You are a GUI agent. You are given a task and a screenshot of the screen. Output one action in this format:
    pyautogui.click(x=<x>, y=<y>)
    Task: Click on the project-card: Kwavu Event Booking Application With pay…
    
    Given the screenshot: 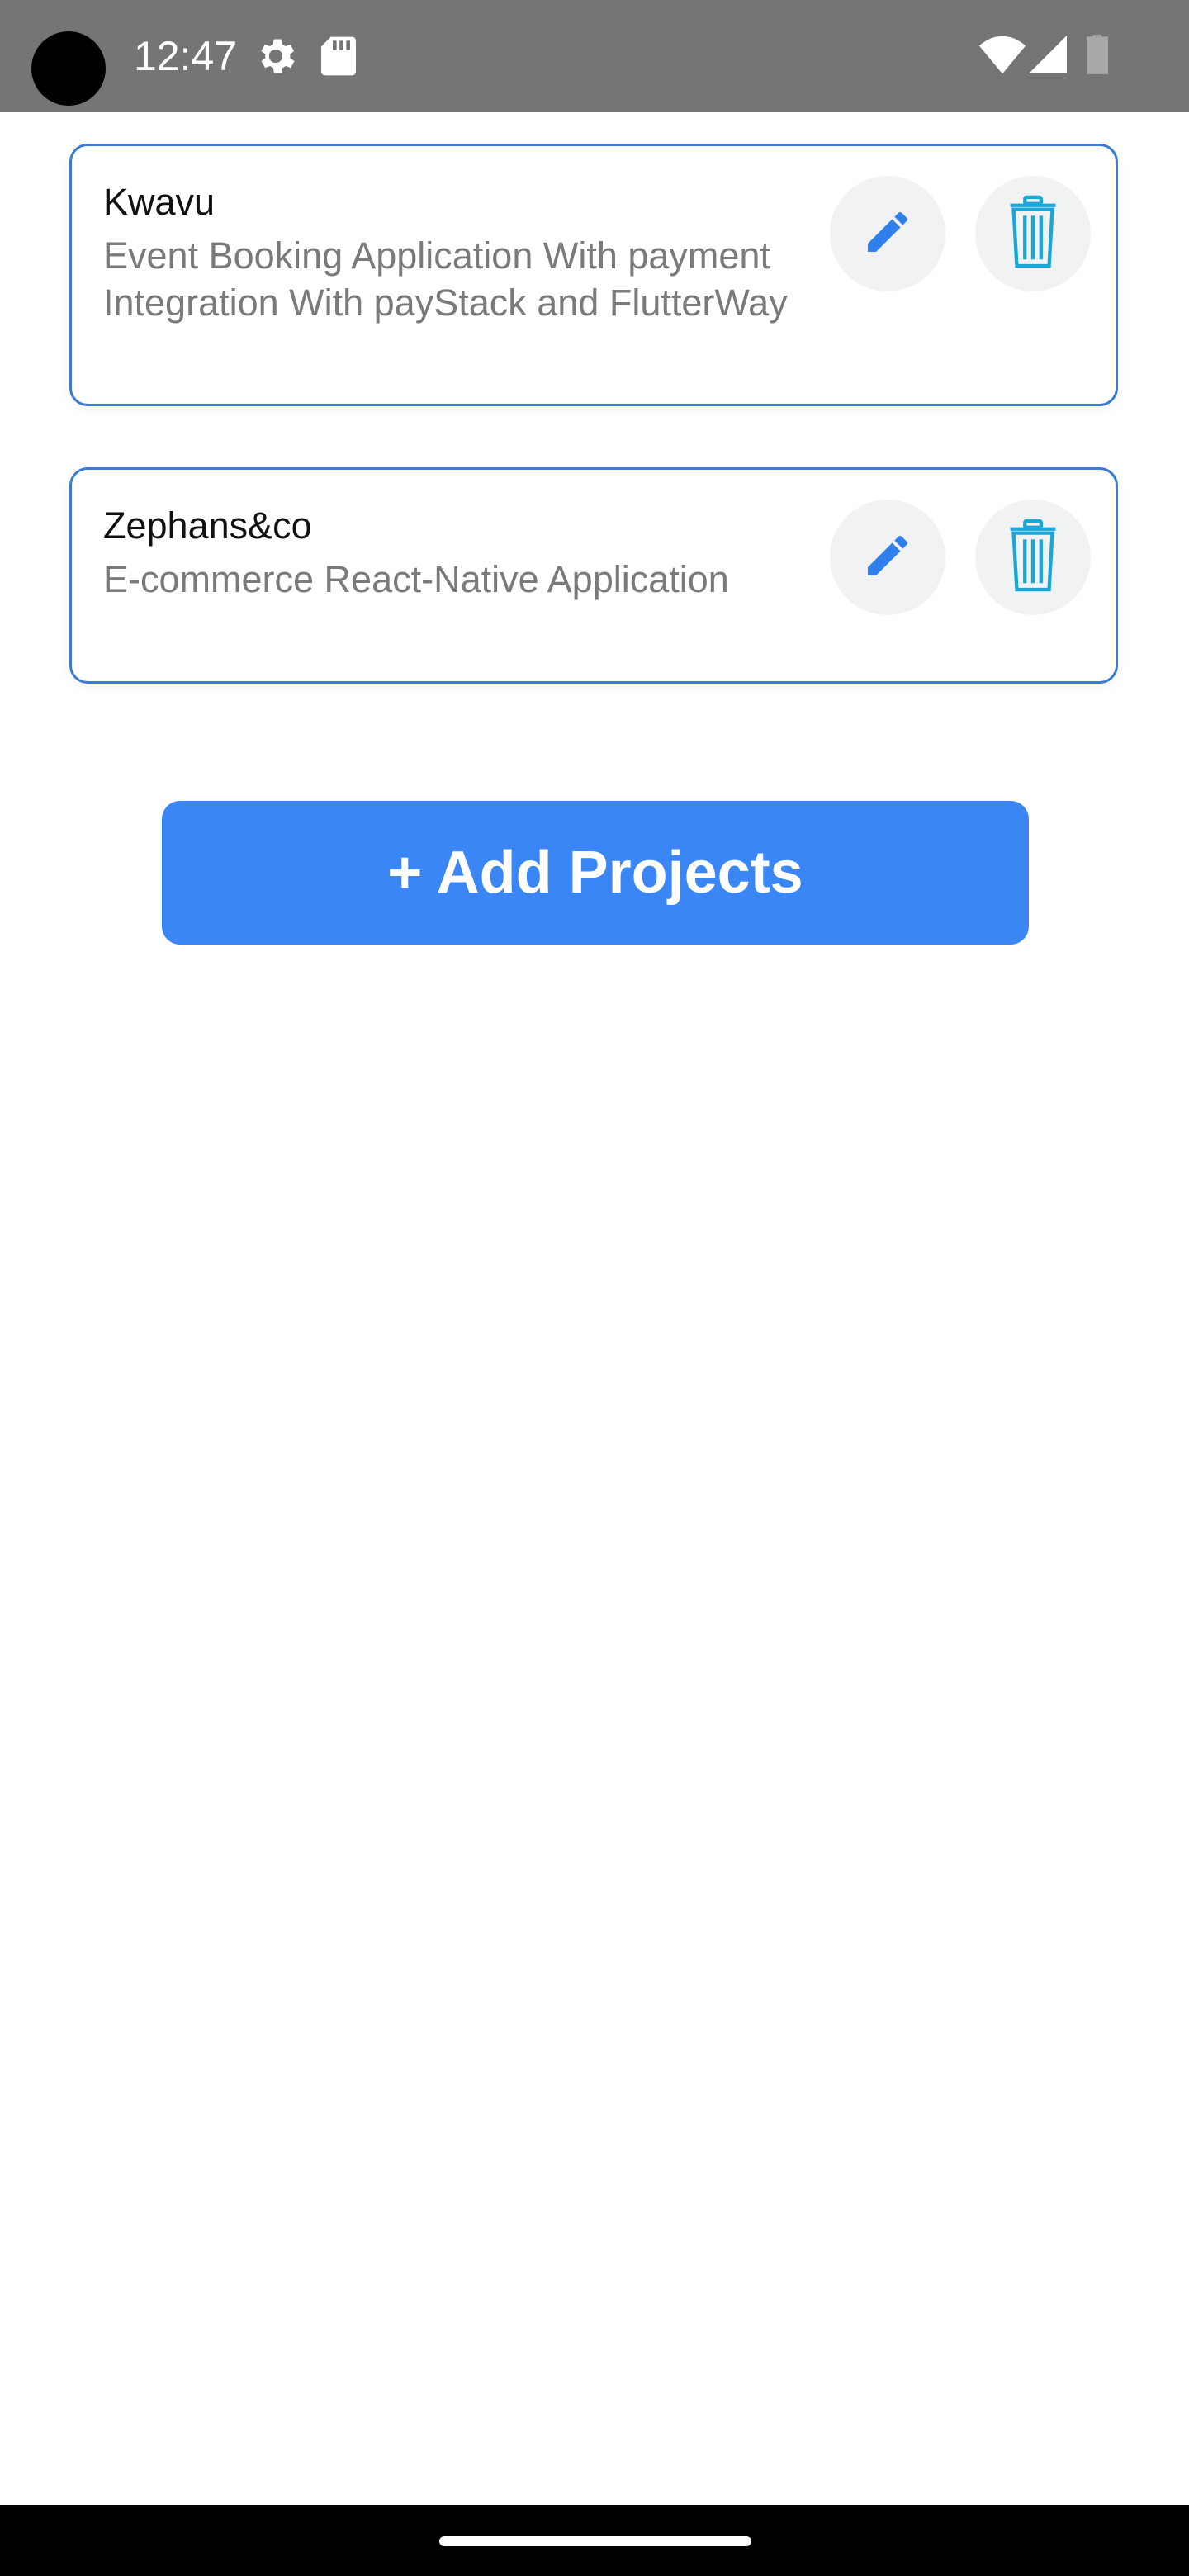 What is the action you would take?
    pyautogui.click(x=593, y=275)
    